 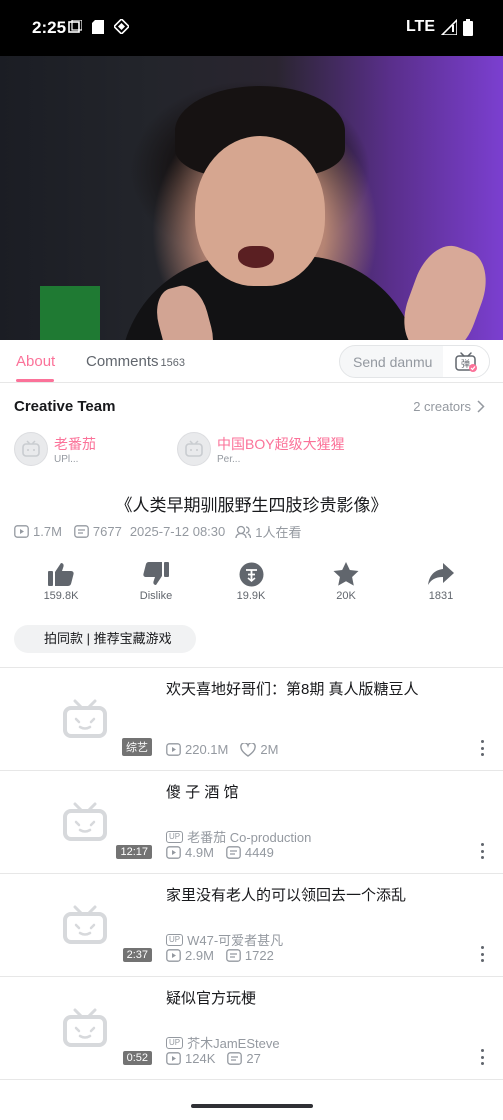 What do you see at coordinates (61, 574) in the screenshot?
I see `thumbs-up-icon` at bounding box center [61, 574].